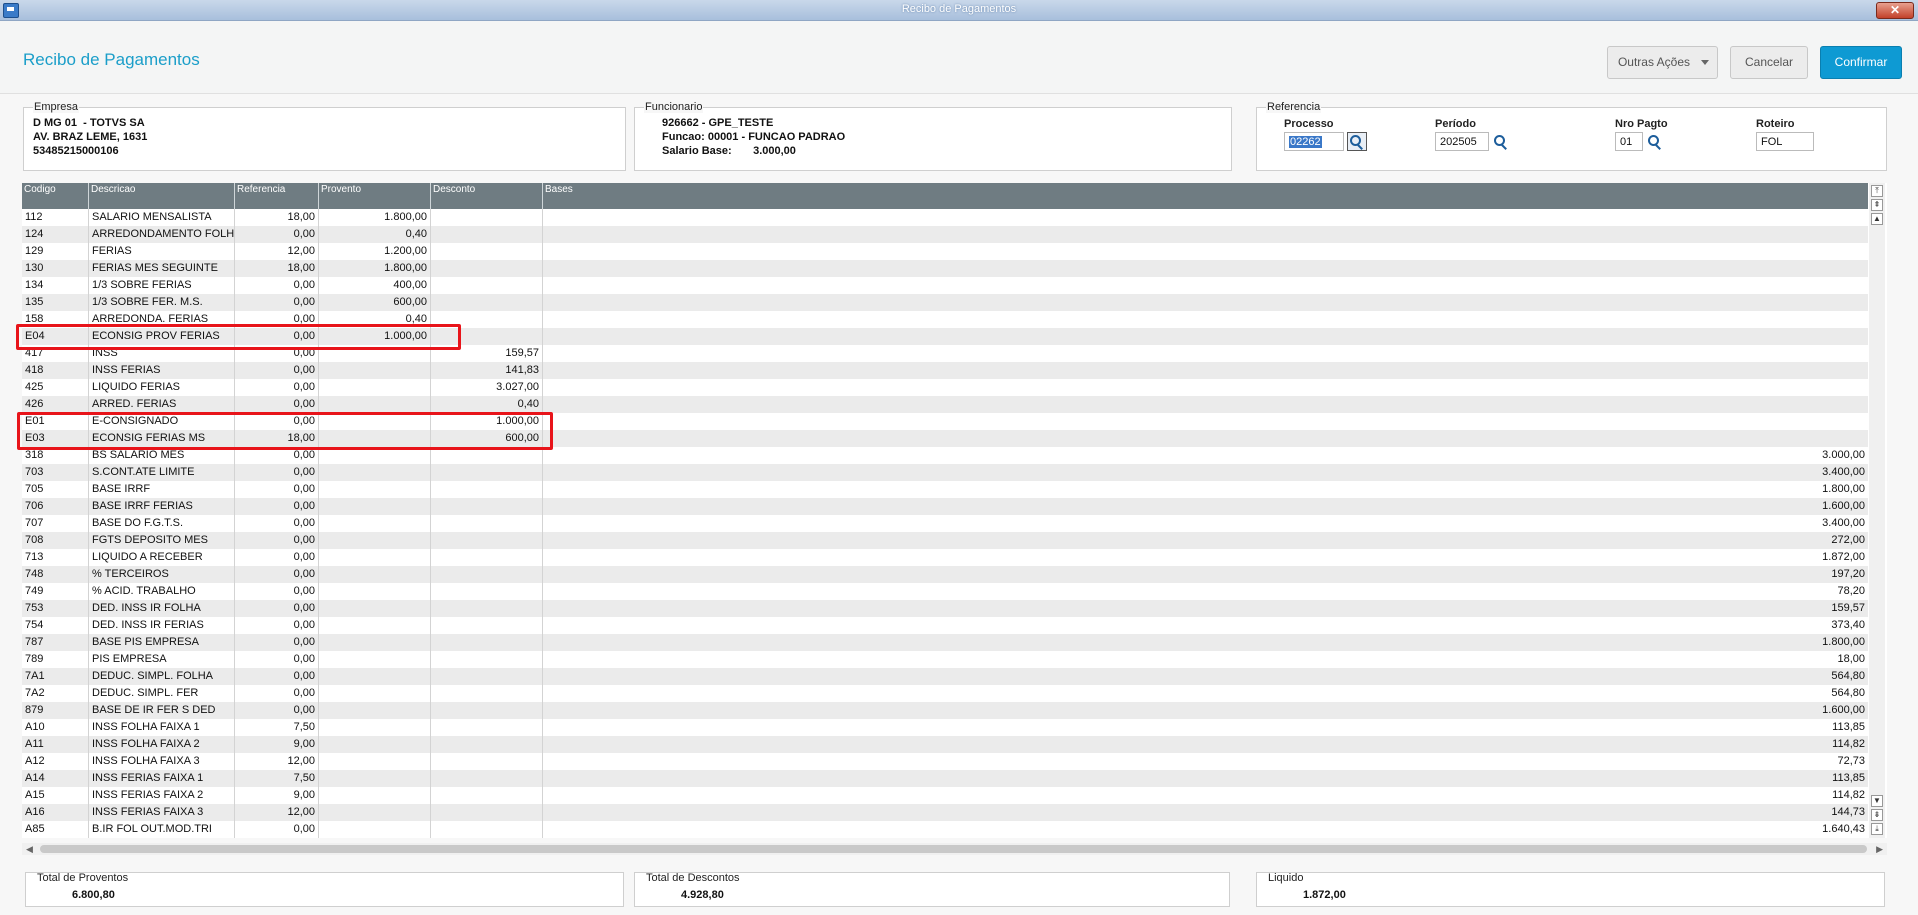 The image size is (1918, 915). What do you see at coordinates (945, 489) in the screenshot?
I see `table-row: 705 BASE IRRF 0,00 1.800,00` at bounding box center [945, 489].